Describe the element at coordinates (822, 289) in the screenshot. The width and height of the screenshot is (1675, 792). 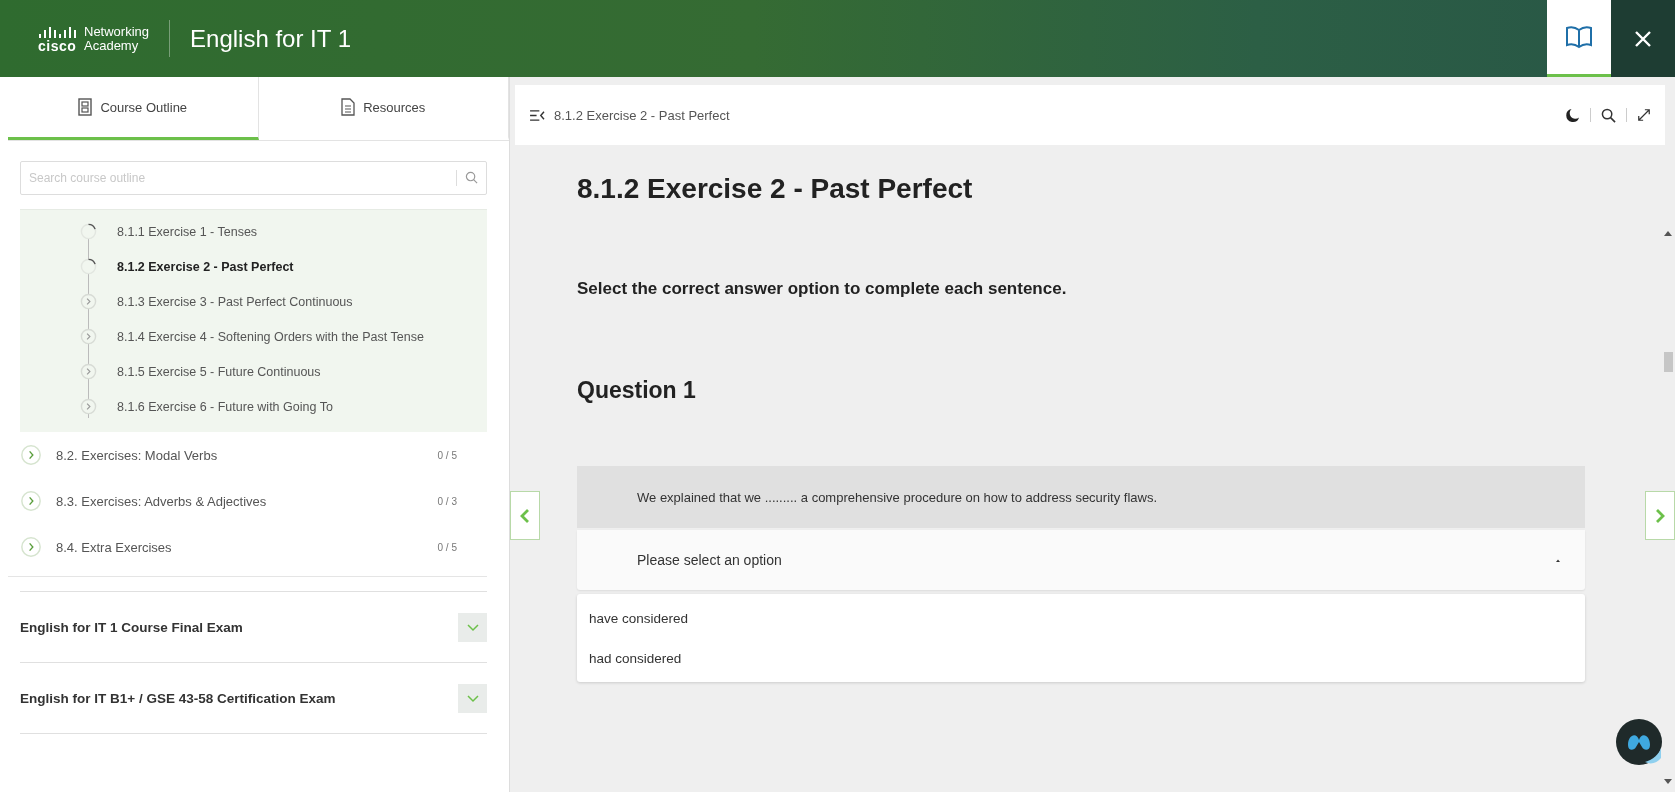
I see `instruction-text: Select the correct answer option to complete each sentence.` at that location.